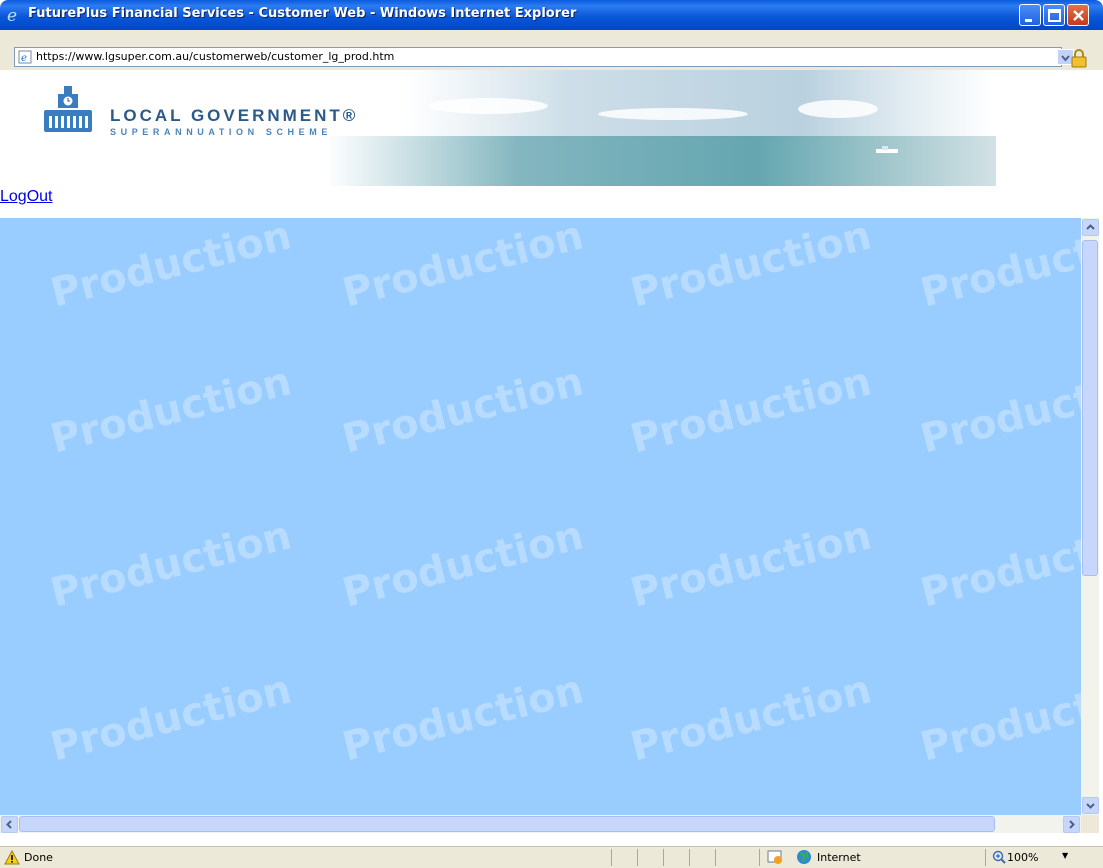 This screenshot has width=1103, height=868. What do you see at coordinates (1090, 408) in the screenshot?
I see `vertical-scroll-thumb` at bounding box center [1090, 408].